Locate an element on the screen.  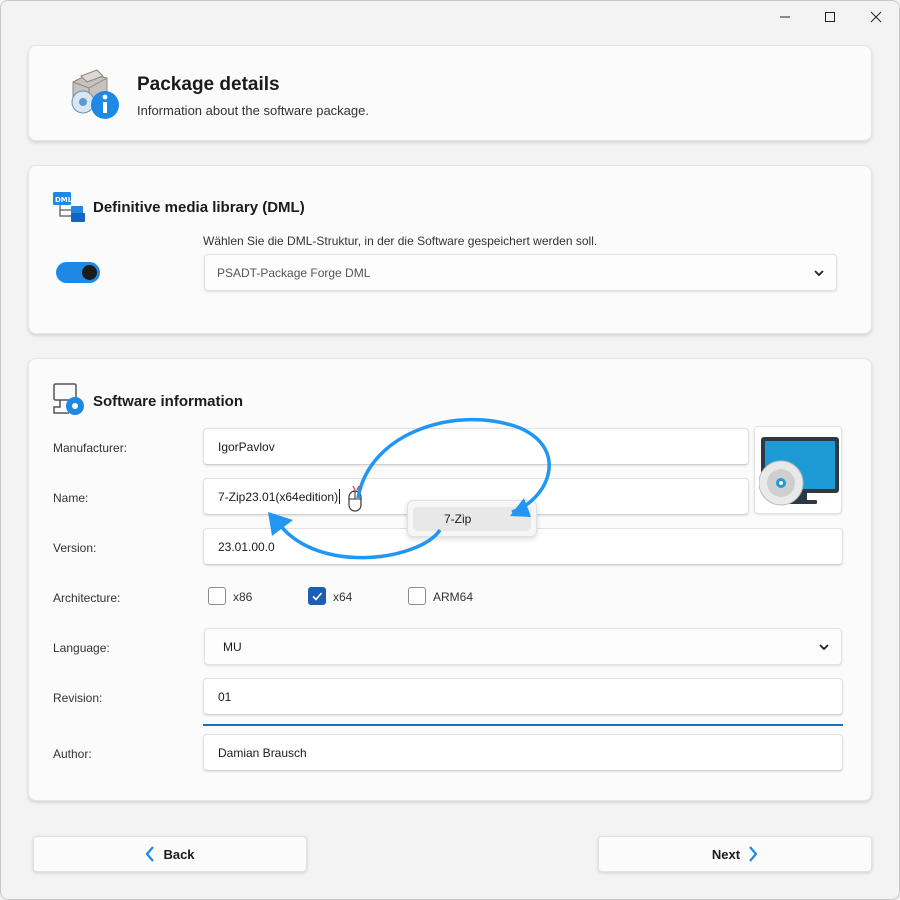
dml-folder-icon: DML is located at coordinates (69, 208).